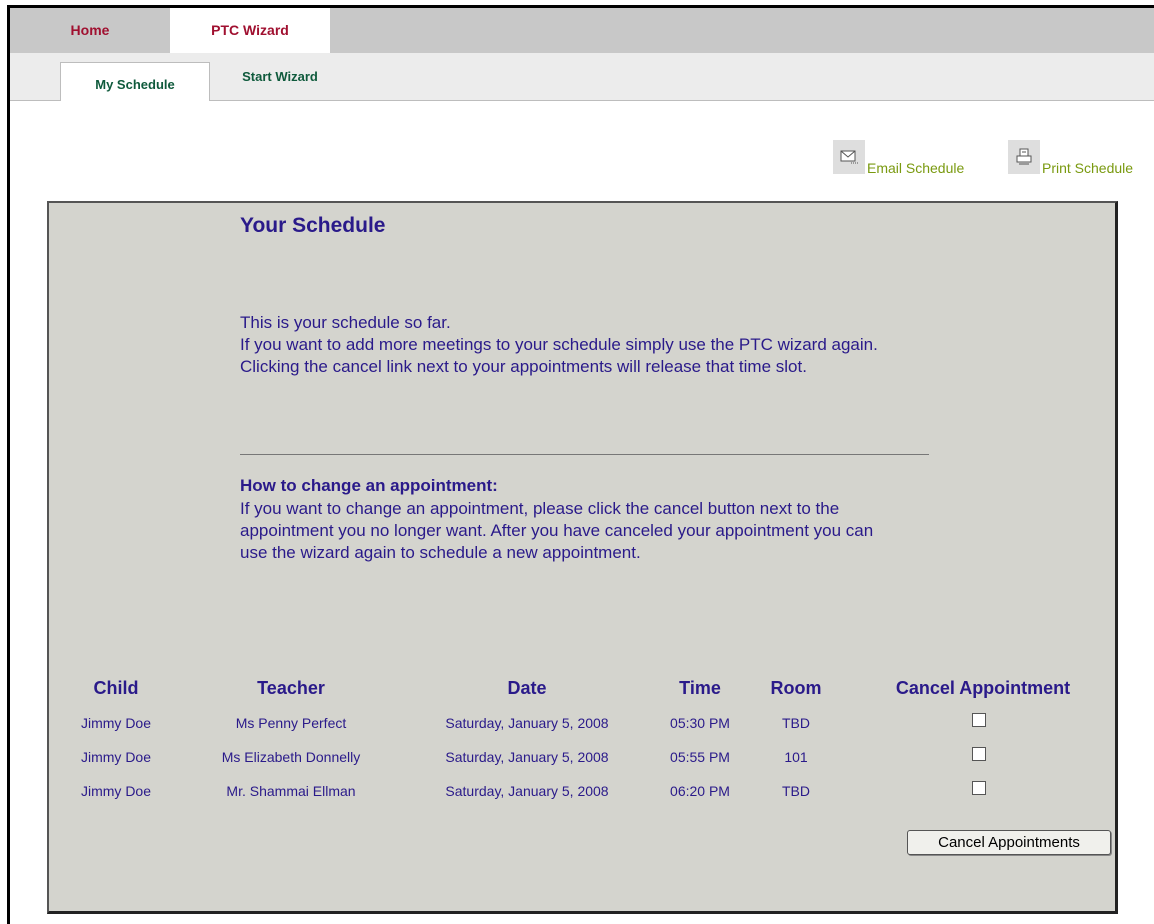  Describe the element at coordinates (582, 77) in the screenshot. I see `sub-tab-bar: My Schedule Start Wizard` at that location.